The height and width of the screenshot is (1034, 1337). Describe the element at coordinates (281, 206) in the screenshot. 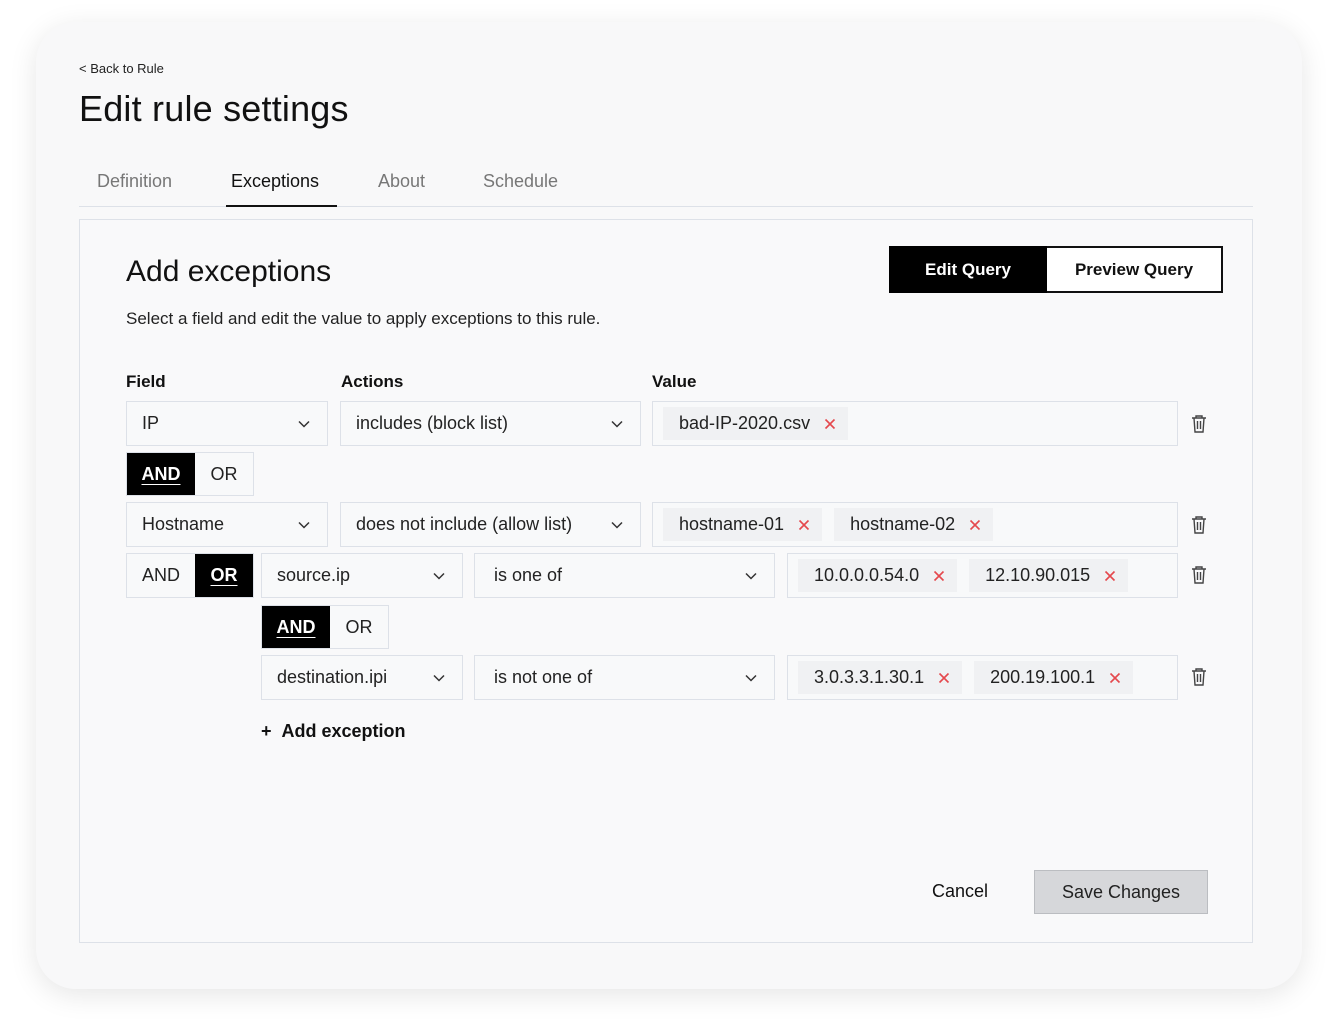

I see `active-tab-indicator` at that location.